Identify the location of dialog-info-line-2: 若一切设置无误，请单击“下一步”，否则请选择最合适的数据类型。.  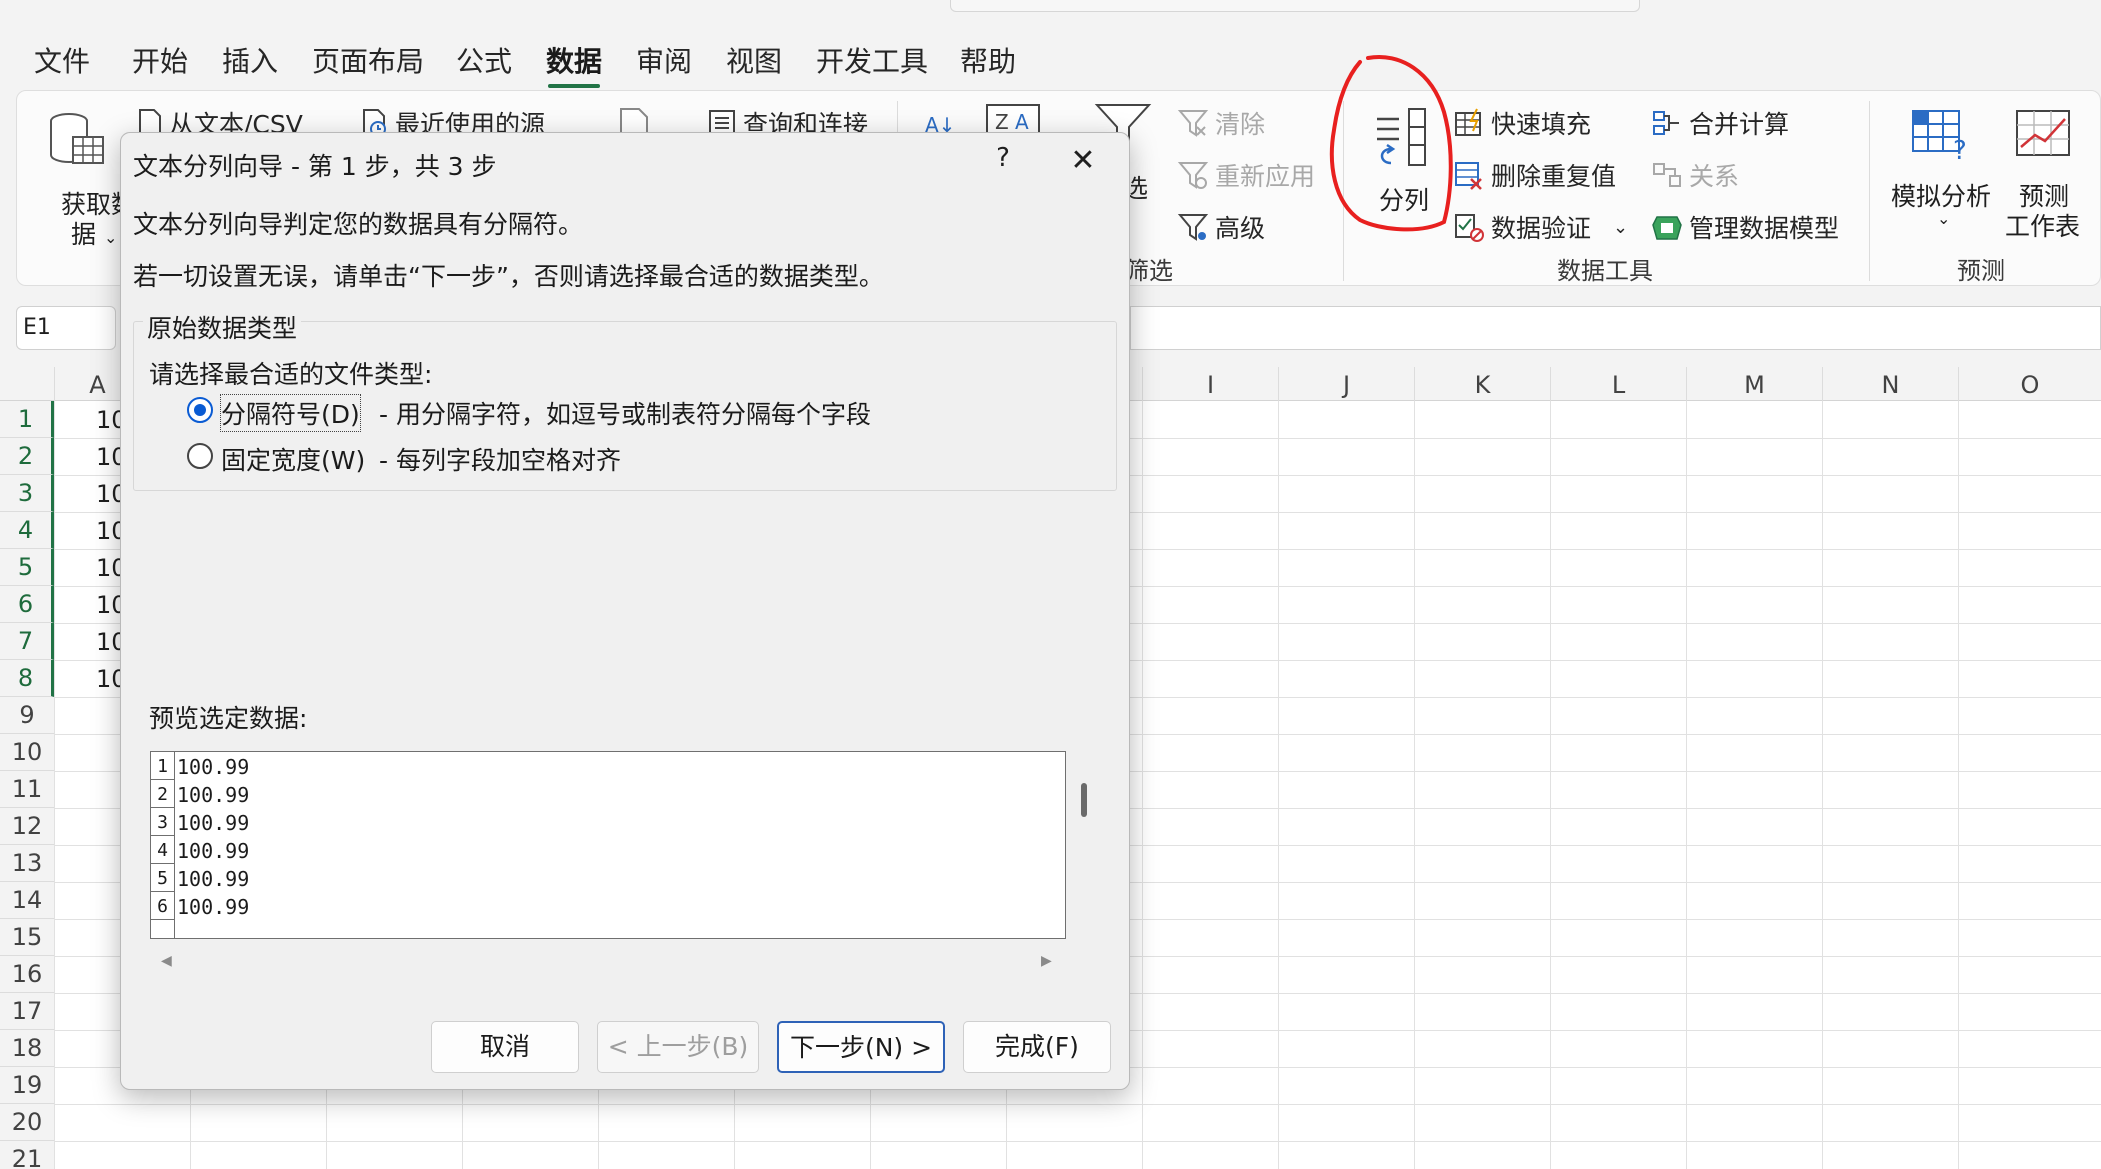
(508, 276).